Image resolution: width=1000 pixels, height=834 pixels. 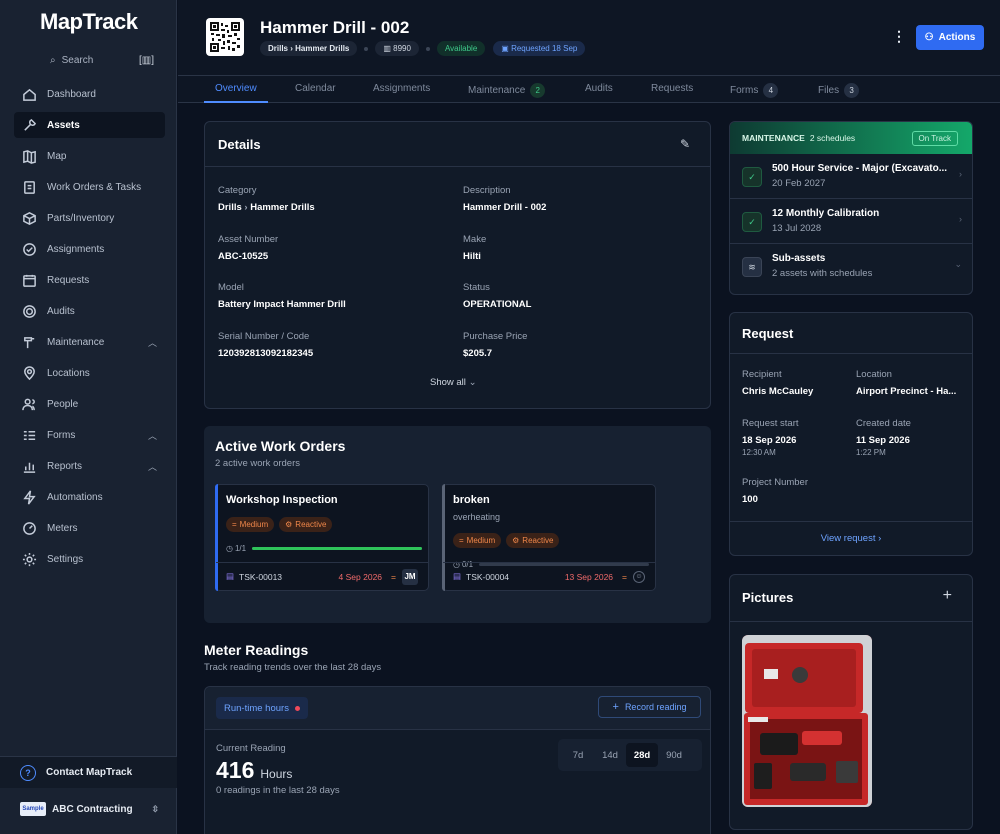 I want to click on maptrack-logo: MapTrack, so click(x=89, y=22).